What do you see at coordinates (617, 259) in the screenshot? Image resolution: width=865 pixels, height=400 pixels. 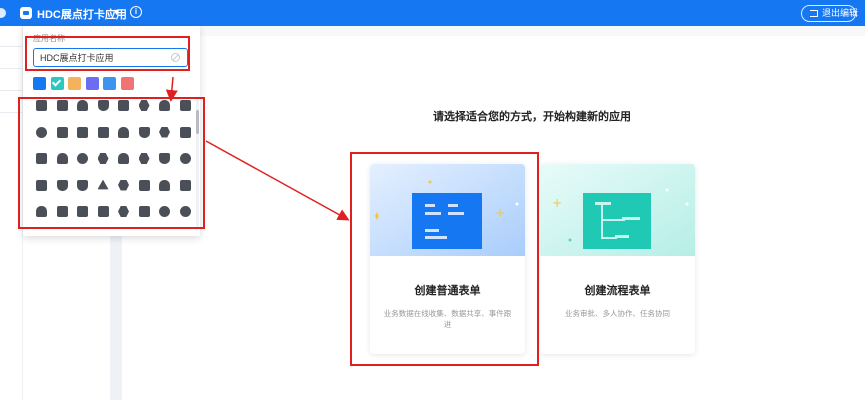 I see `create-flow-form-card: + 创建流程表单 业务审批、多人协作、任务协同` at bounding box center [617, 259].